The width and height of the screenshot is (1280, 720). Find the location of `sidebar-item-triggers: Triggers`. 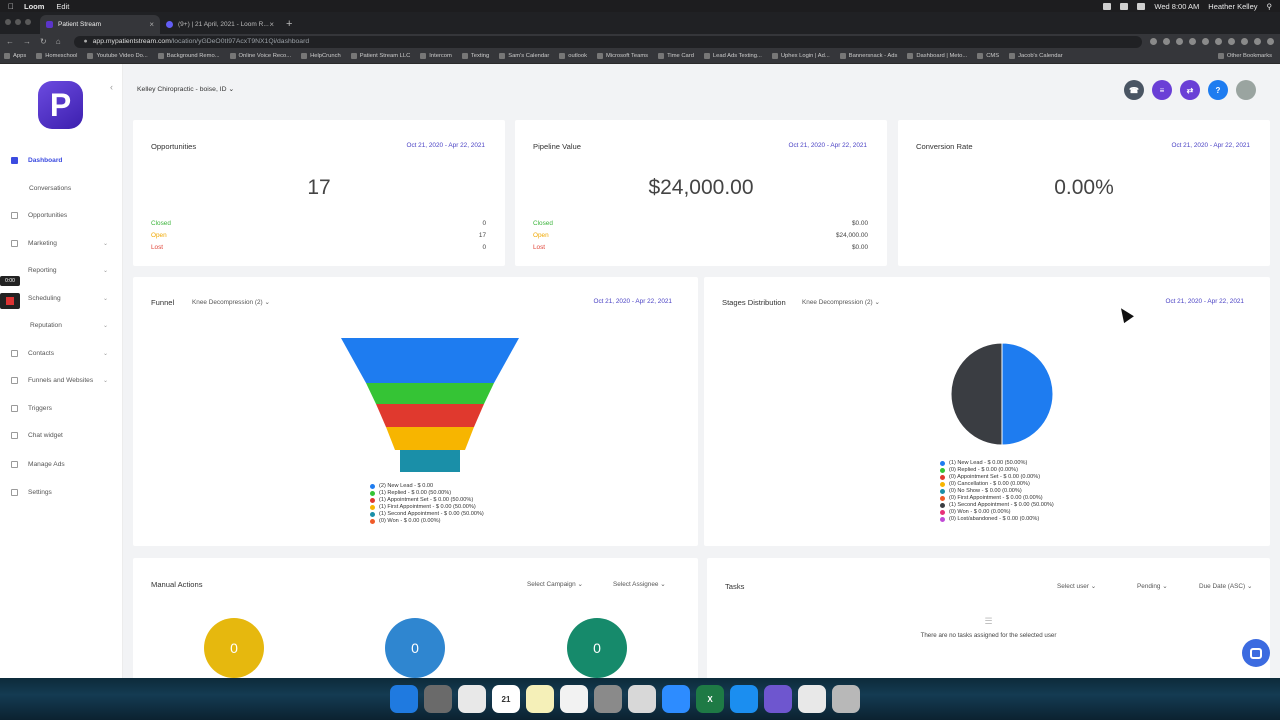

sidebar-item-triggers: Triggers is located at coordinates (61, 408).